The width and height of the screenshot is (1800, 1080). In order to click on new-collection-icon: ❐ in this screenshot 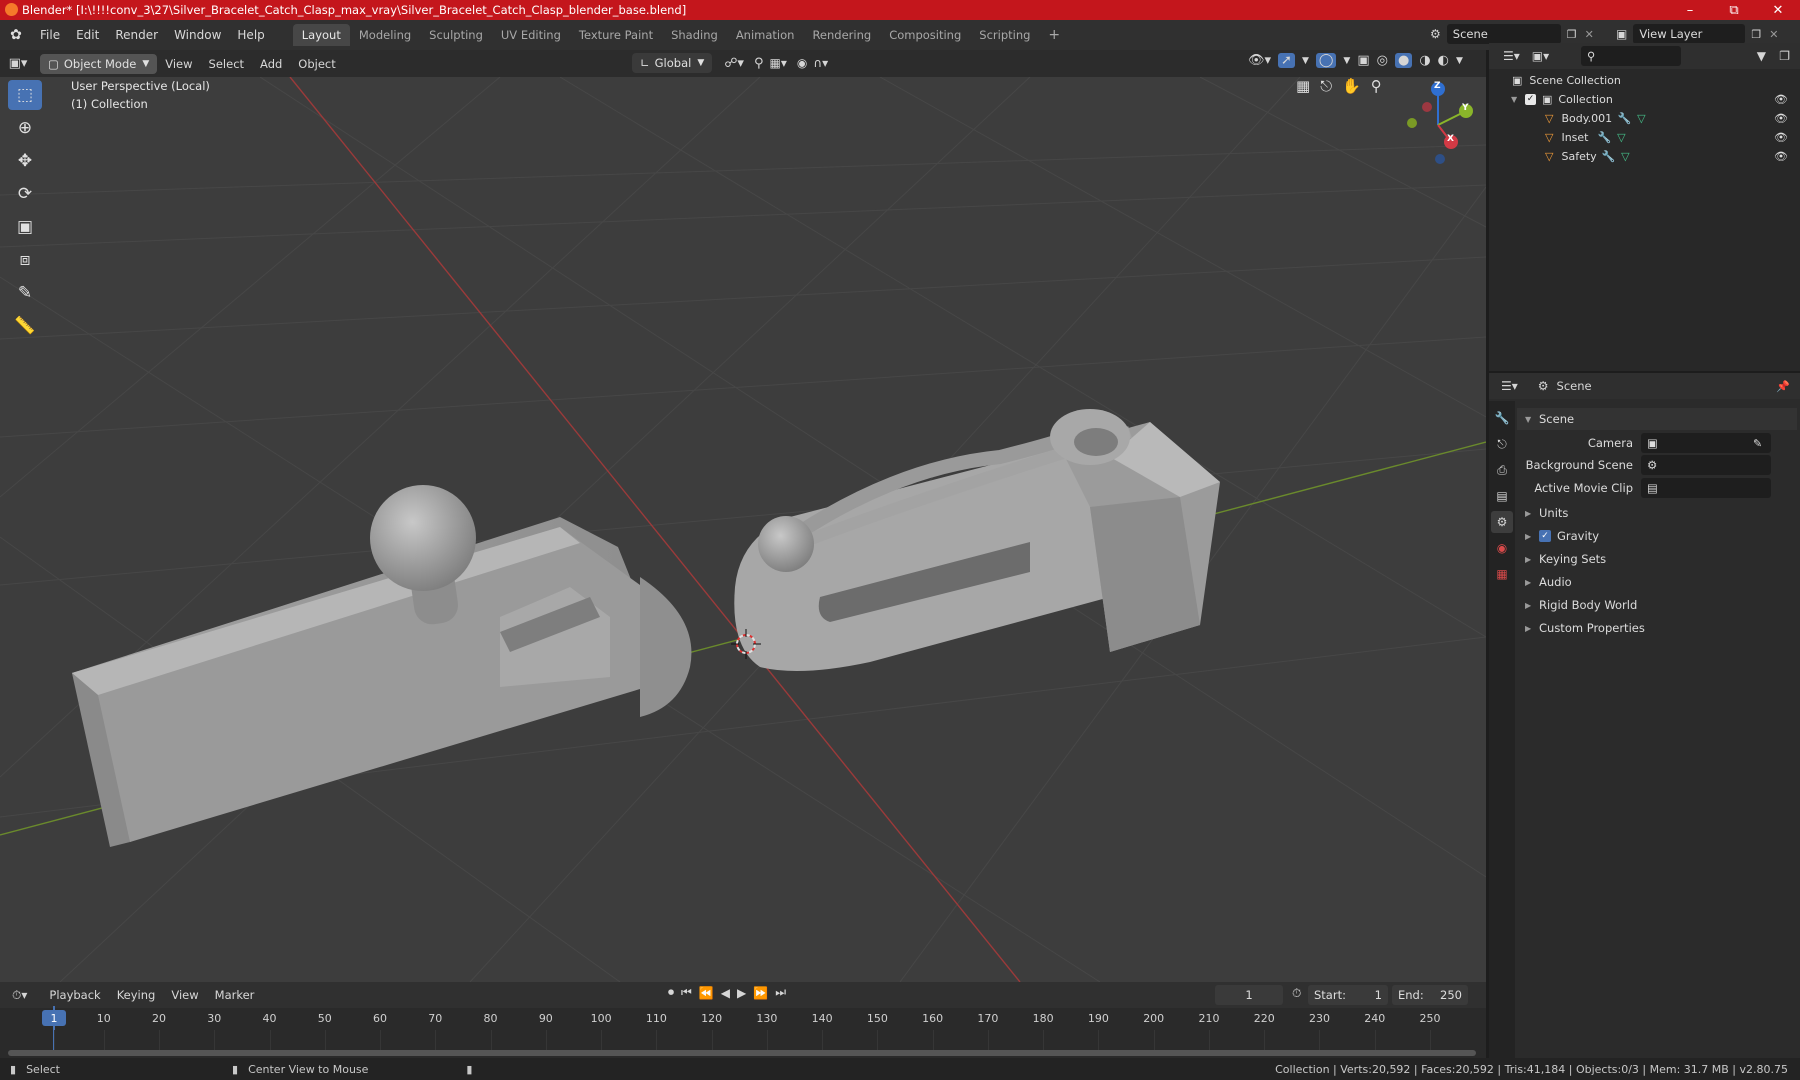, I will do `click(1784, 56)`.